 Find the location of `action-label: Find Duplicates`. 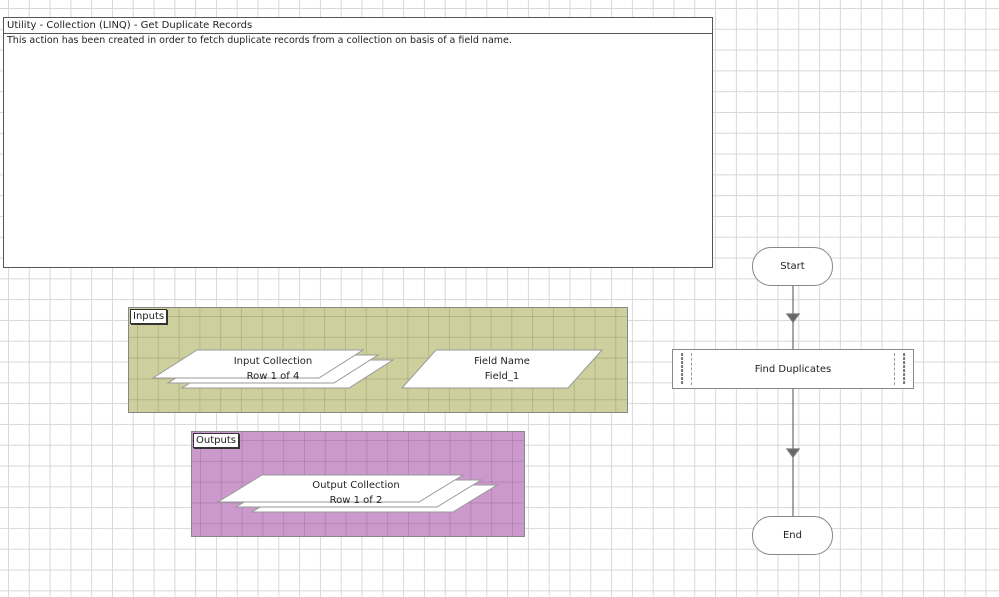

action-label: Find Duplicates is located at coordinates (793, 369).